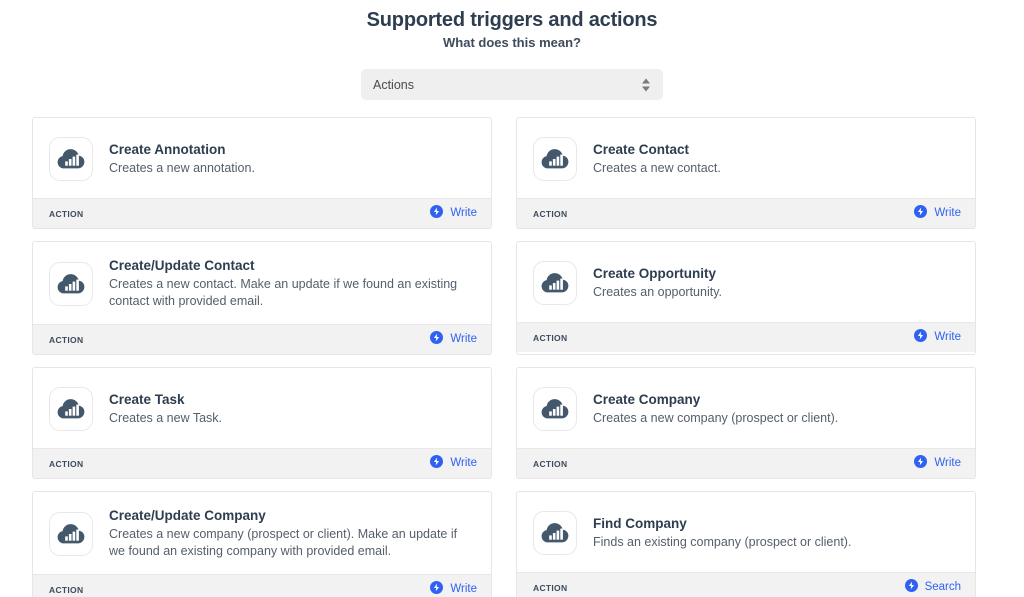  I want to click on action-card-title: Find Company, so click(640, 523).